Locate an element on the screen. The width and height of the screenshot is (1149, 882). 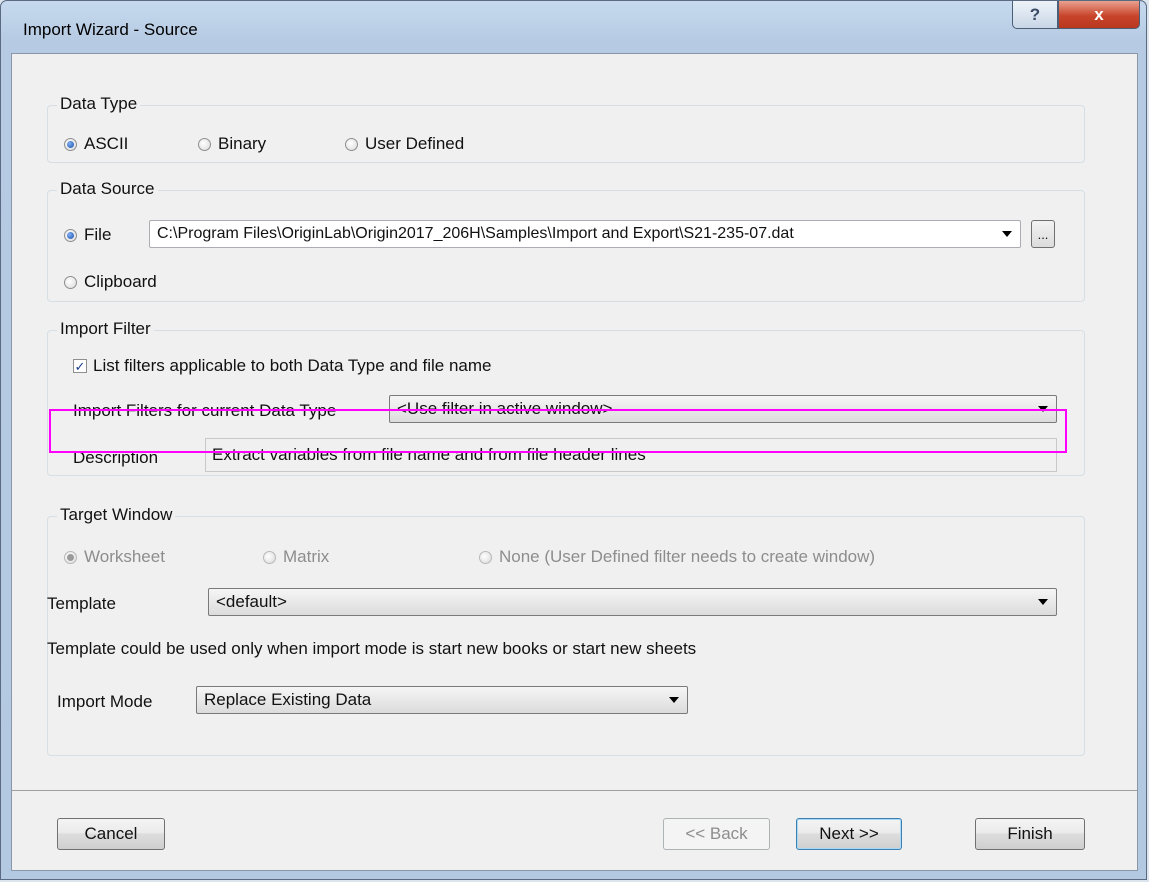
next-button-label: Next >> is located at coordinates (849, 833).